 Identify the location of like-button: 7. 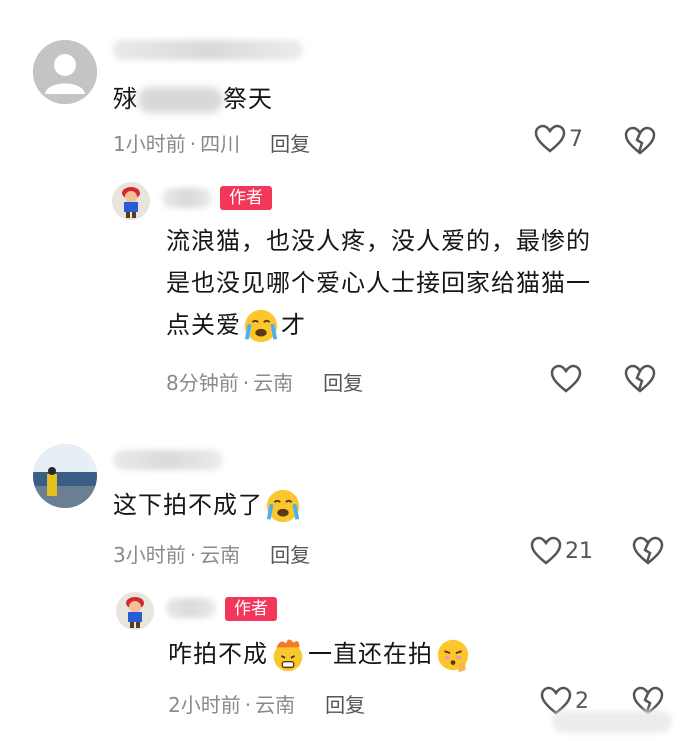
(558, 139).